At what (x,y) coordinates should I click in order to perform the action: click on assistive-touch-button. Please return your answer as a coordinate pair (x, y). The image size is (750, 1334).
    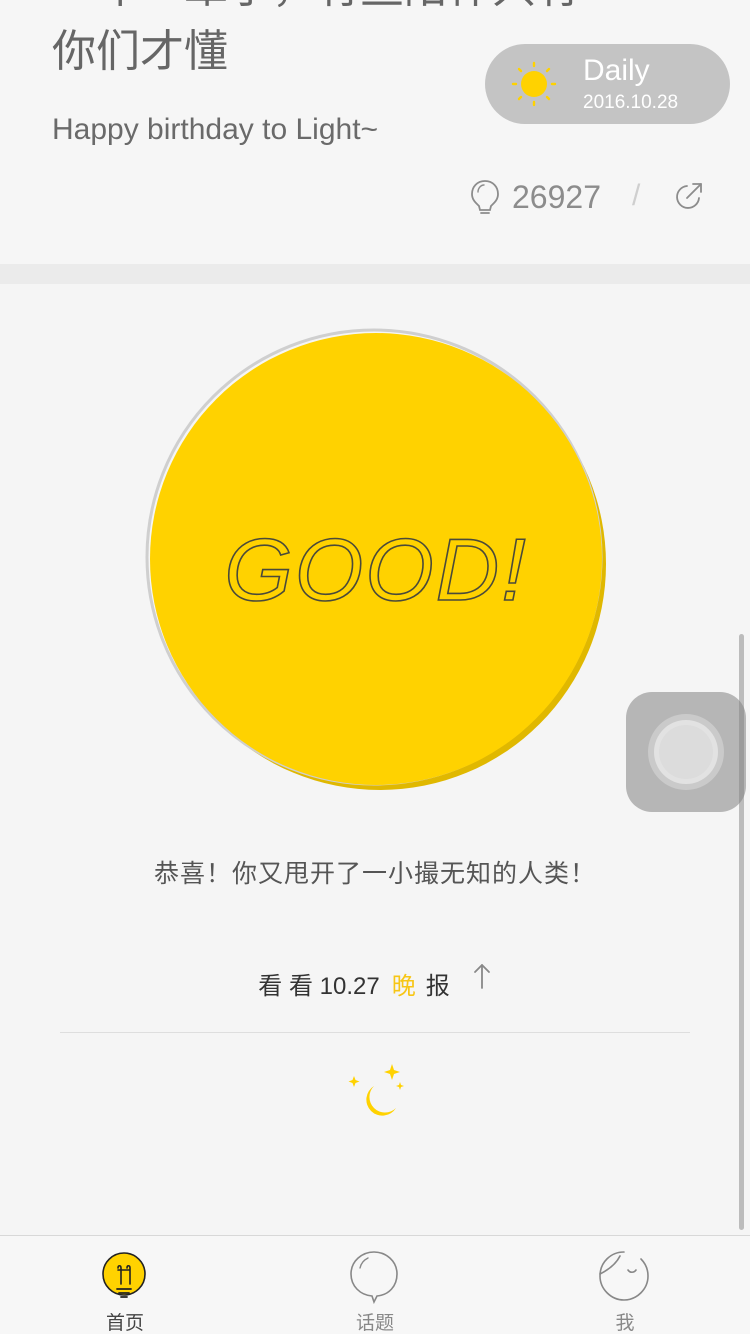
    Looking at the image, I should click on (686, 752).